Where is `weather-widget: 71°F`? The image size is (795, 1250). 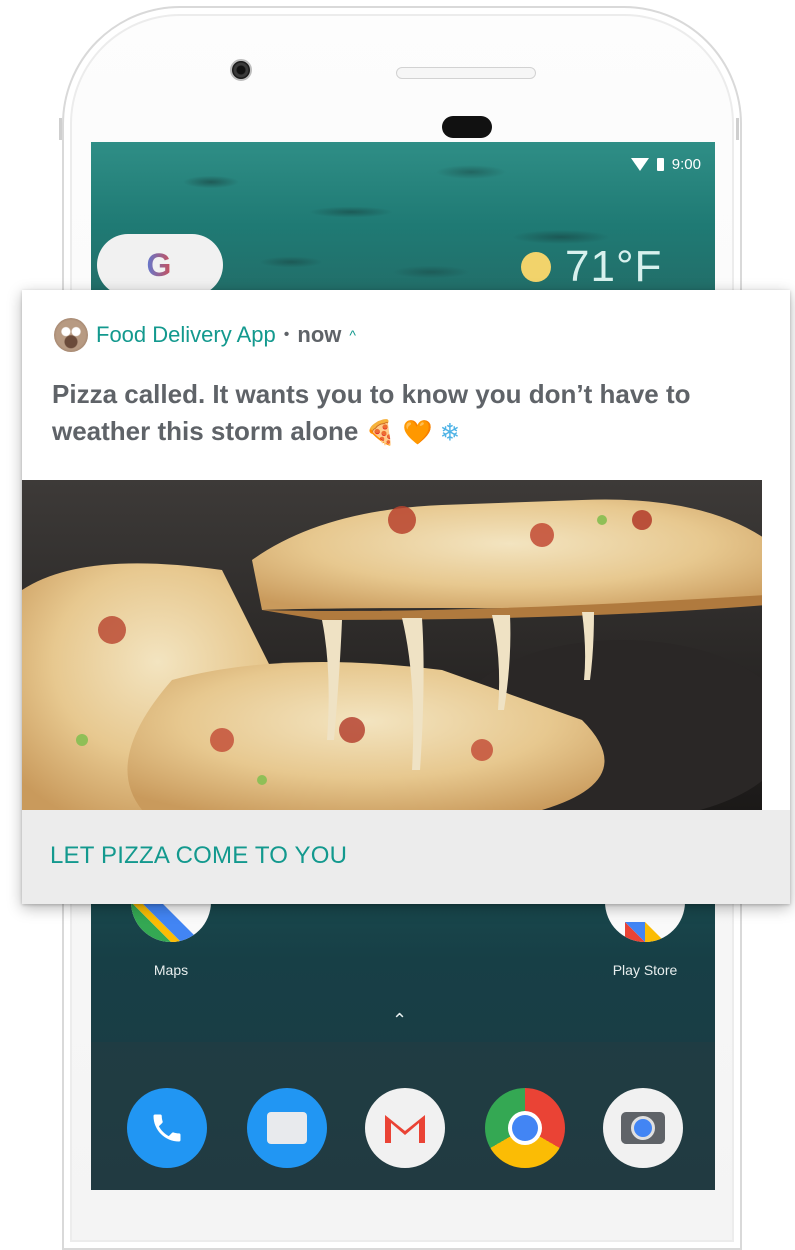 weather-widget: 71°F is located at coordinates (591, 267).